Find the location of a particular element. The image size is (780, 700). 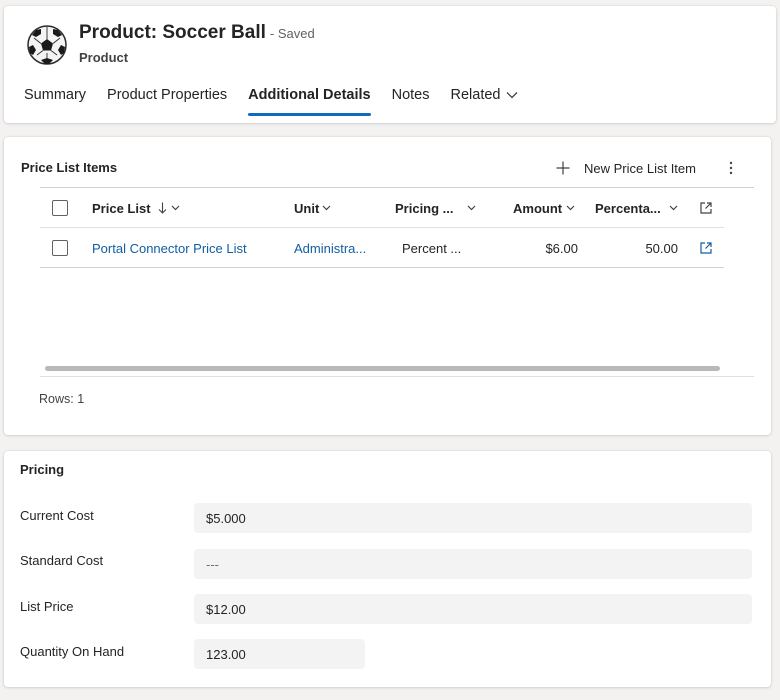

select-all-checkbox is located at coordinates (60, 208).